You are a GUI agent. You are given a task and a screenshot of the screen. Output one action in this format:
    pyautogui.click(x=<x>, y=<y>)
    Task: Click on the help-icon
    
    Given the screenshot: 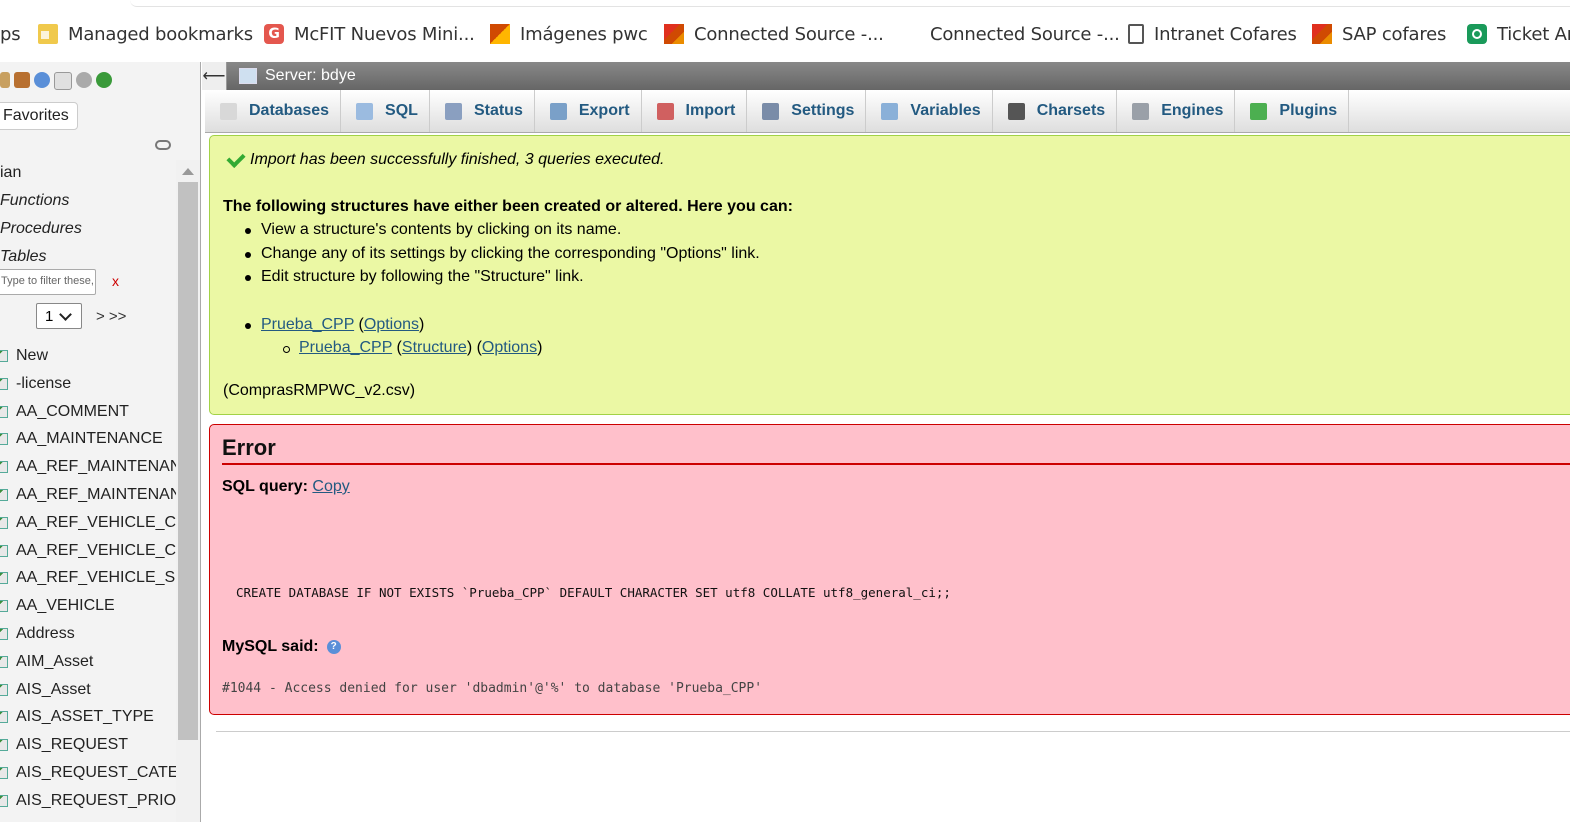 What is the action you would take?
    pyautogui.click(x=42, y=80)
    